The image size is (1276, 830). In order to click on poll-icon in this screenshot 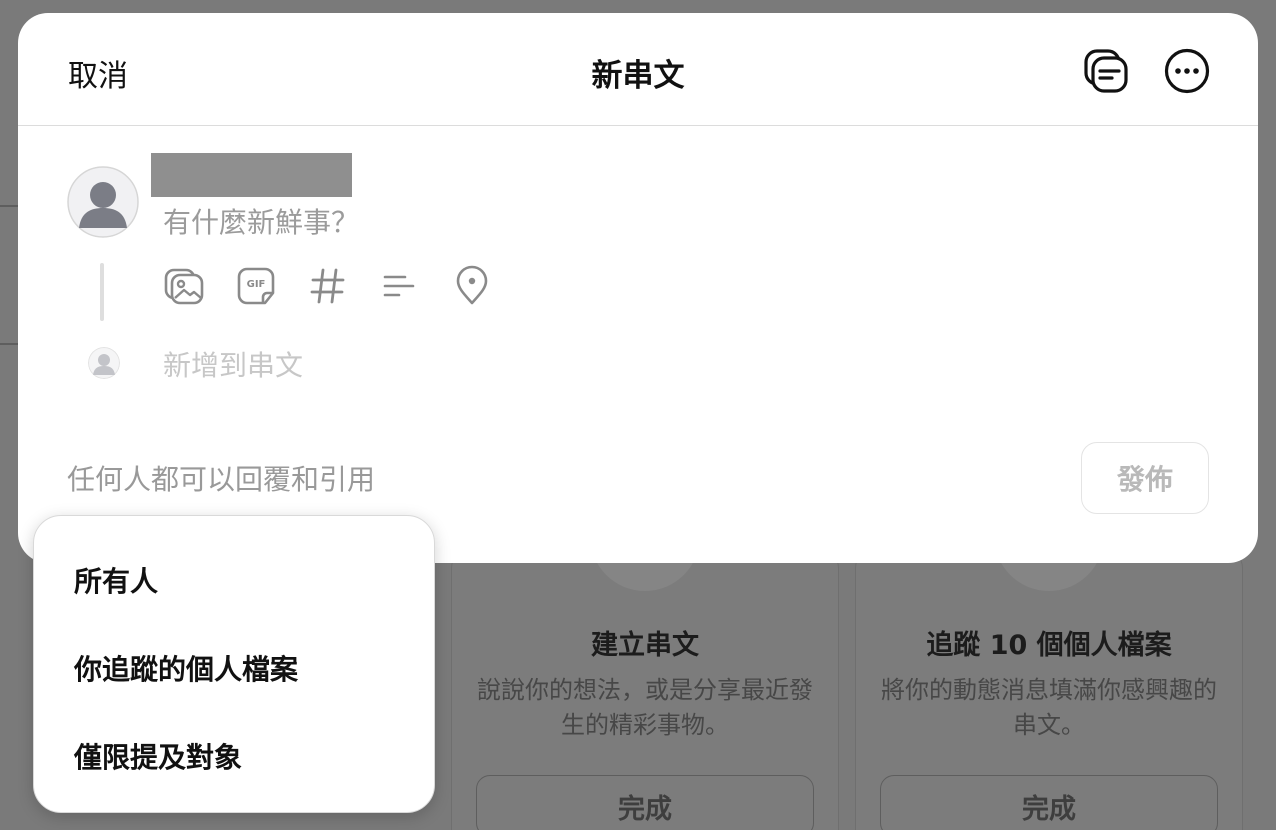, I will do `click(400, 286)`.